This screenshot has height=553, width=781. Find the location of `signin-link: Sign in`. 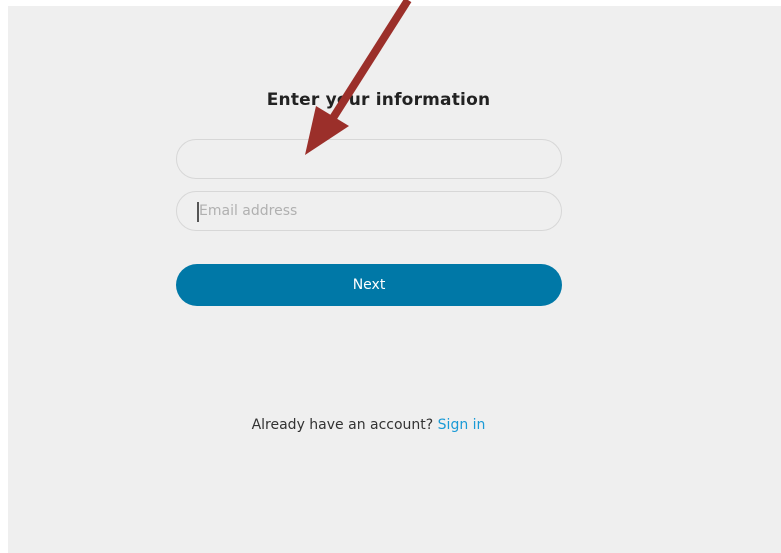

signin-link: Sign in is located at coordinates (462, 425).